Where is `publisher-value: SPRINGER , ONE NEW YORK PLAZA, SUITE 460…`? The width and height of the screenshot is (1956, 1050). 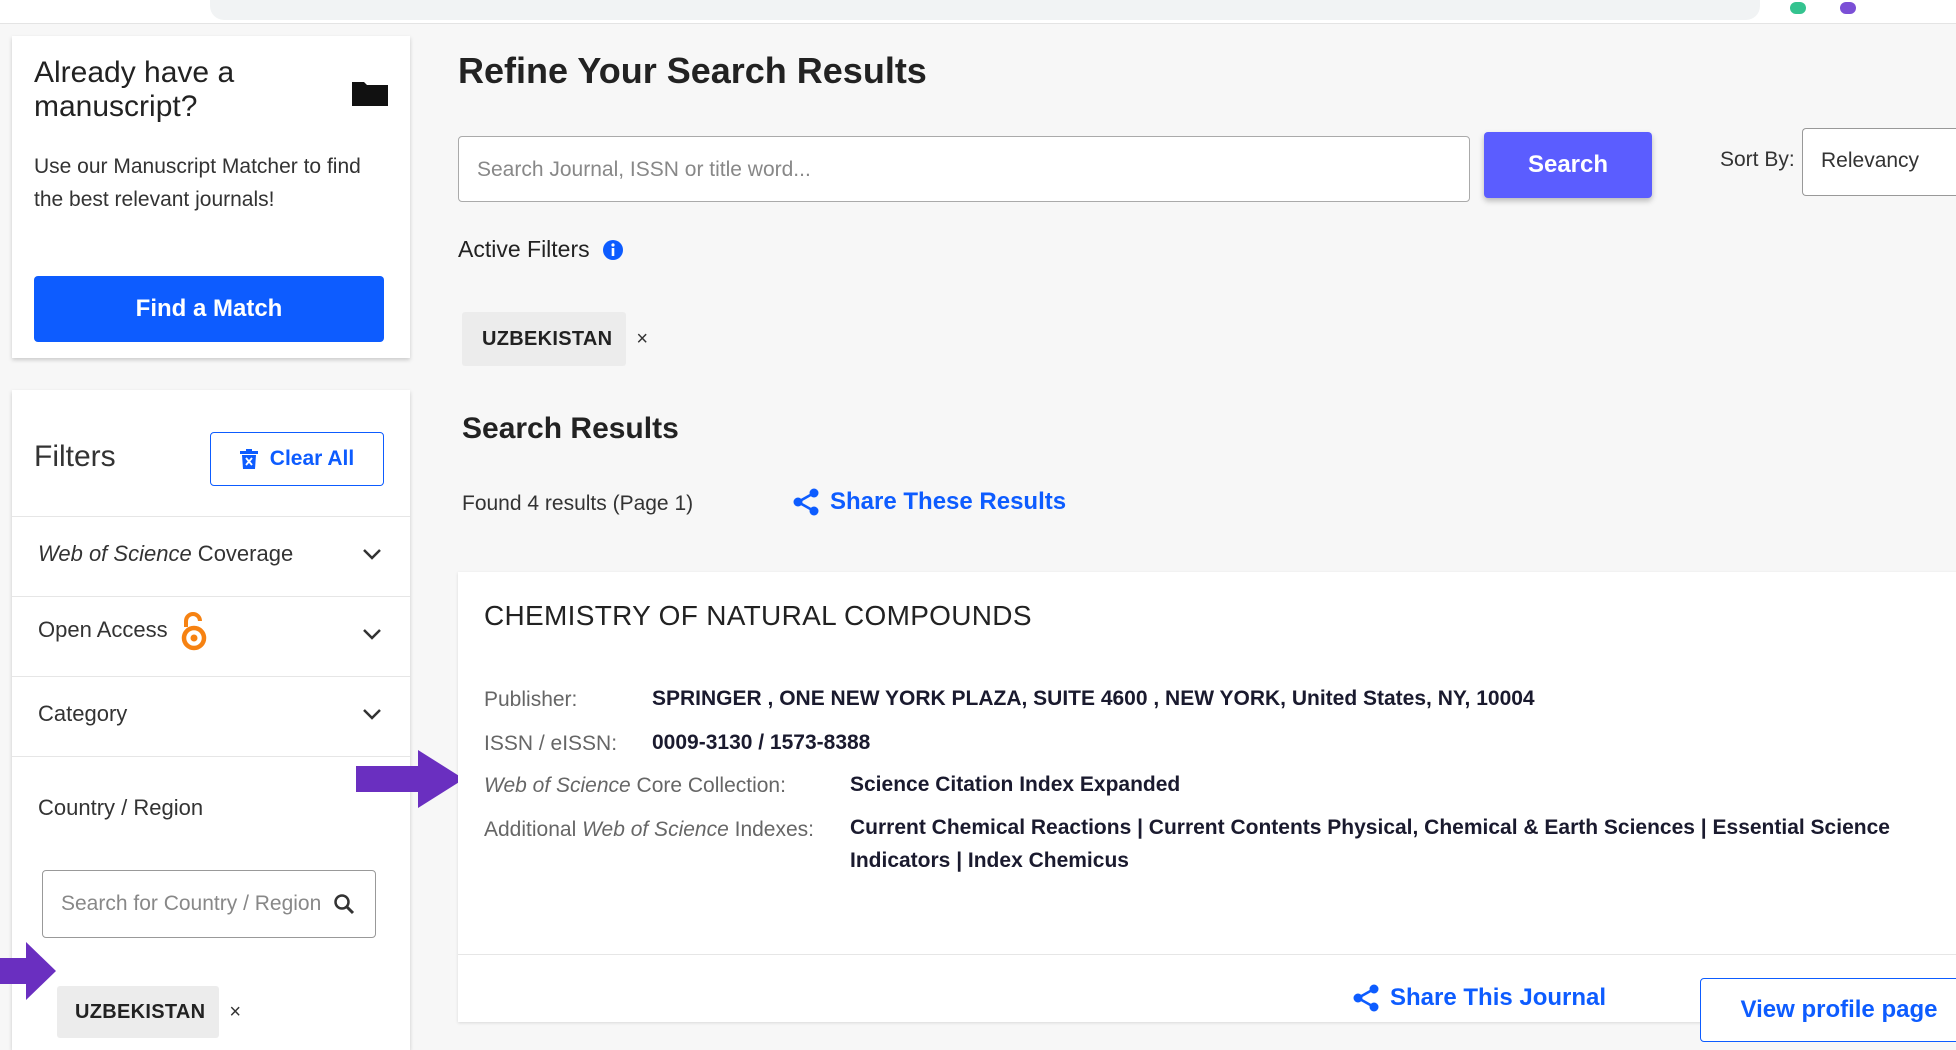
publisher-value: SPRINGER , ONE NEW YORK PLAZA, SUITE 460… is located at coordinates (1093, 698).